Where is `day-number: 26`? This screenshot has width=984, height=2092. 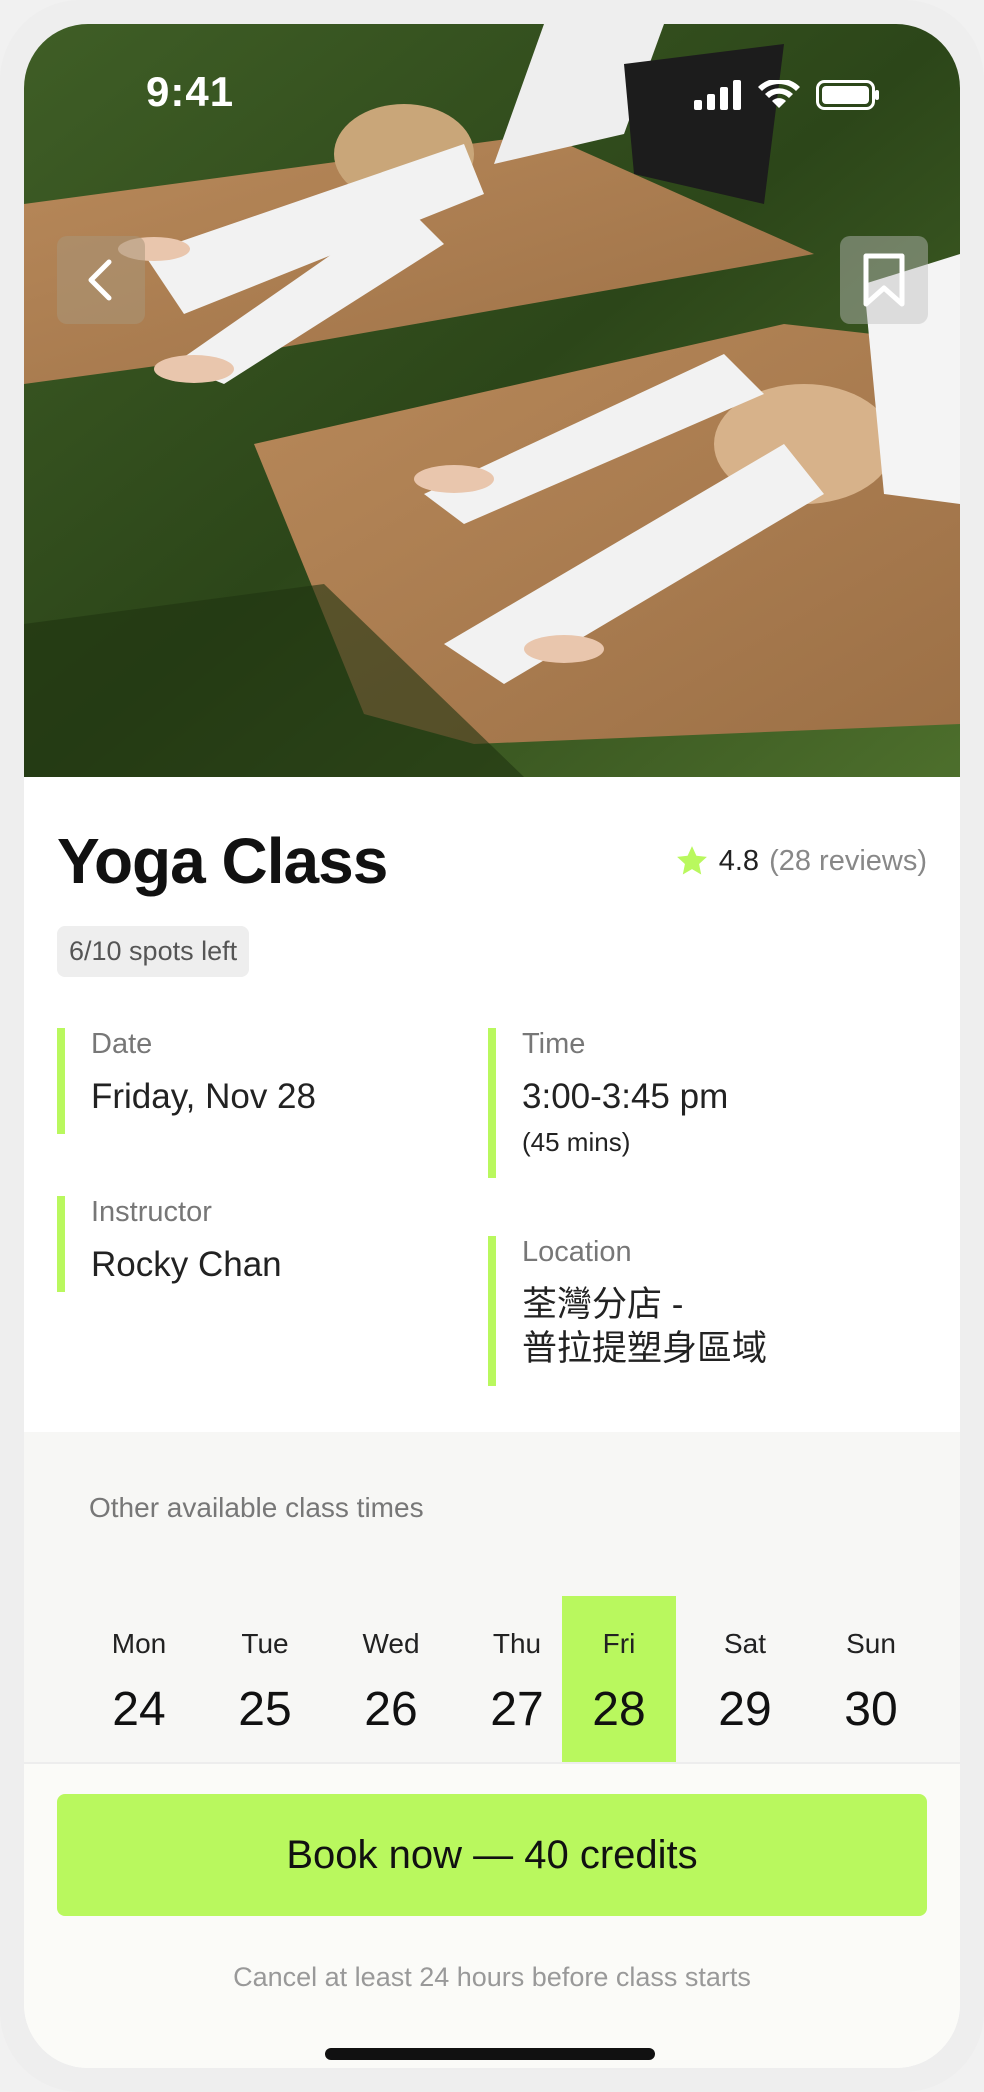
day-number: 26 is located at coordinates (391, 1709).